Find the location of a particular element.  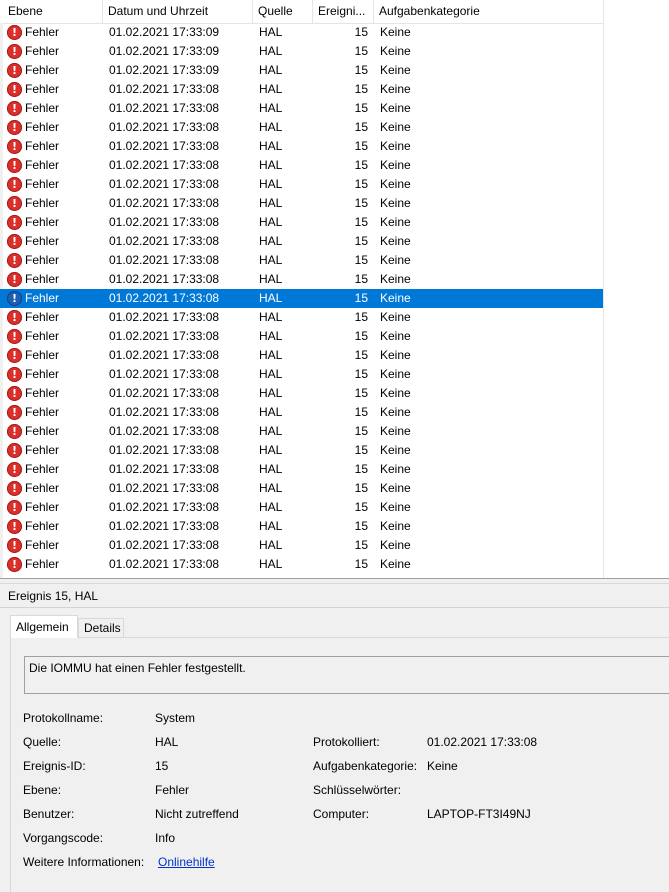

online-help-link: Onlinehilfe is located at coordinates (186, 862).